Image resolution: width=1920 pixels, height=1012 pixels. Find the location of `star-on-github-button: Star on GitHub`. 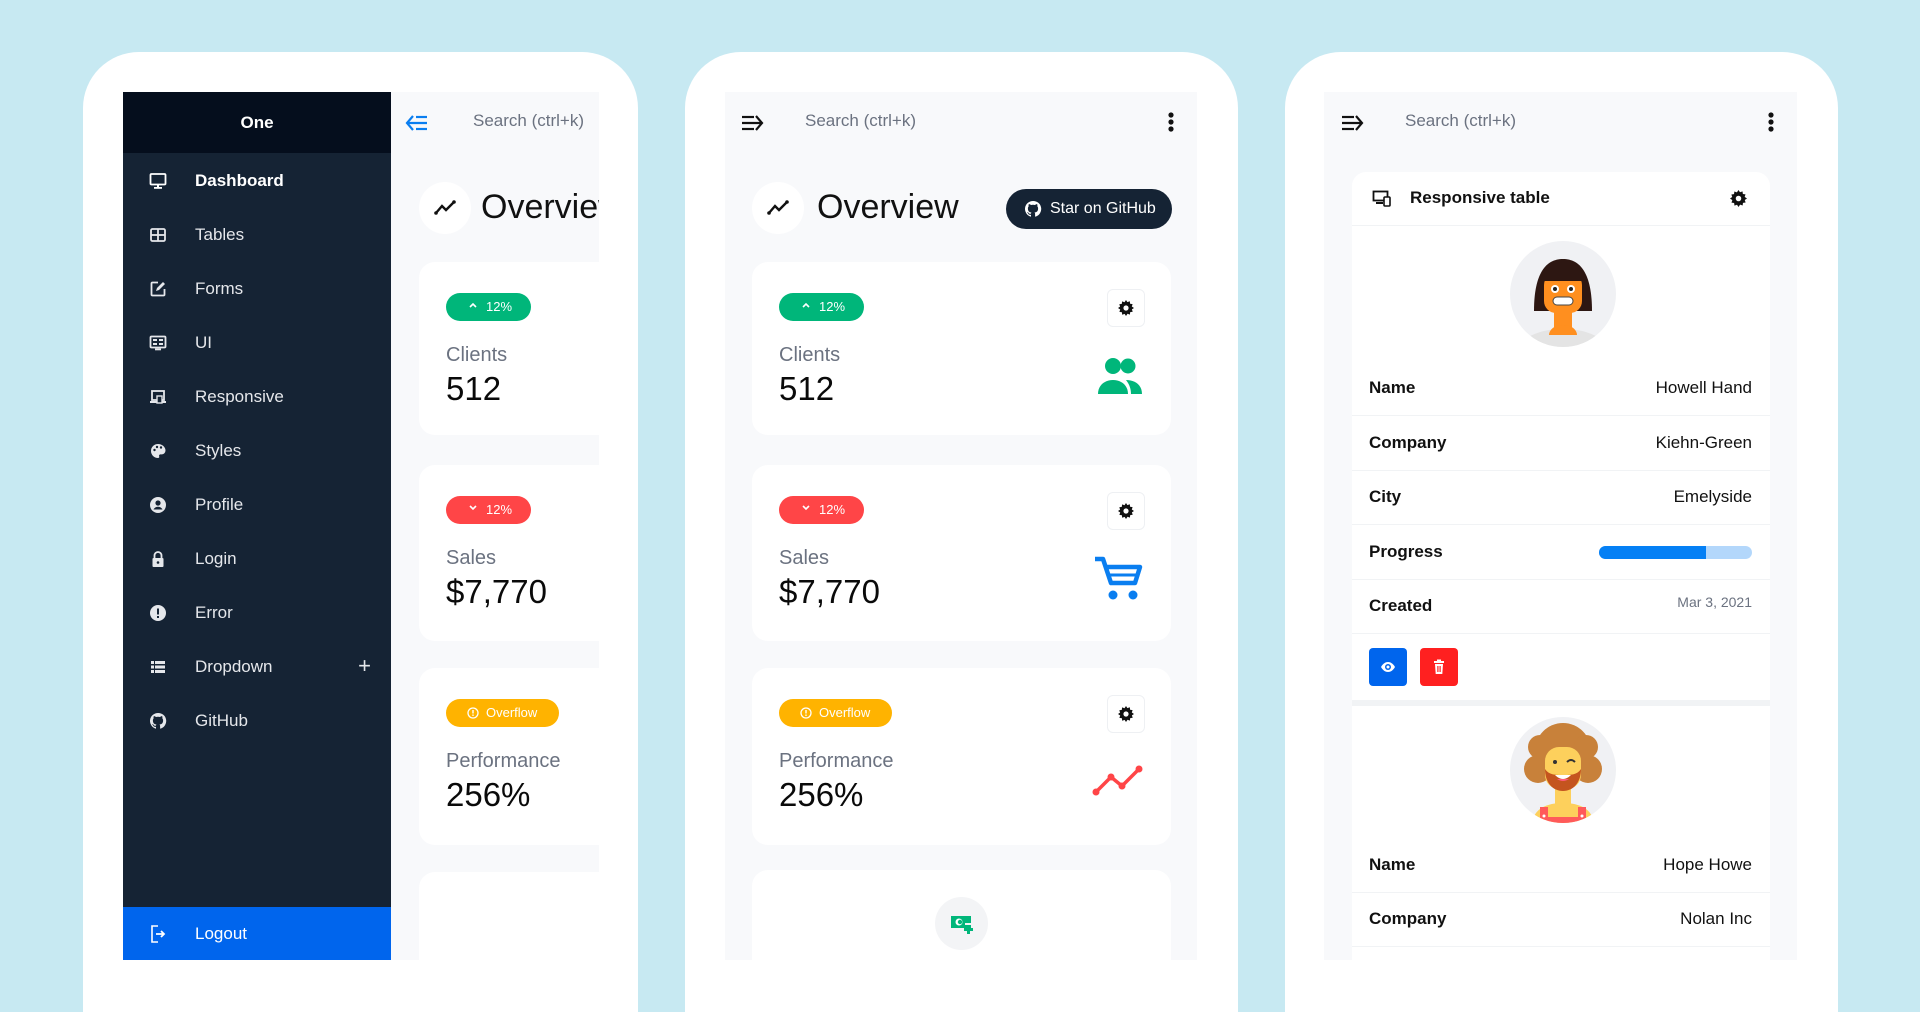

star-on-github-button: Star on GitHub is located at coordinates (1089, 209).